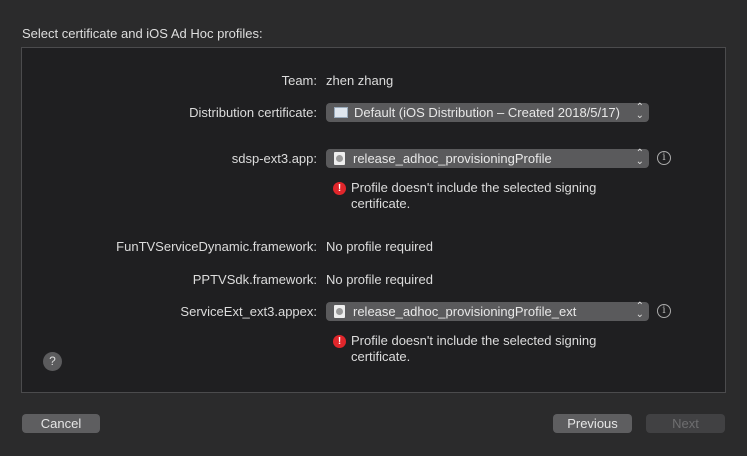 Image resolution: width=747 pixels, height=456 pixels. I want to click on pptv-label: PPTVSdk.framework:, so click(254, 279).